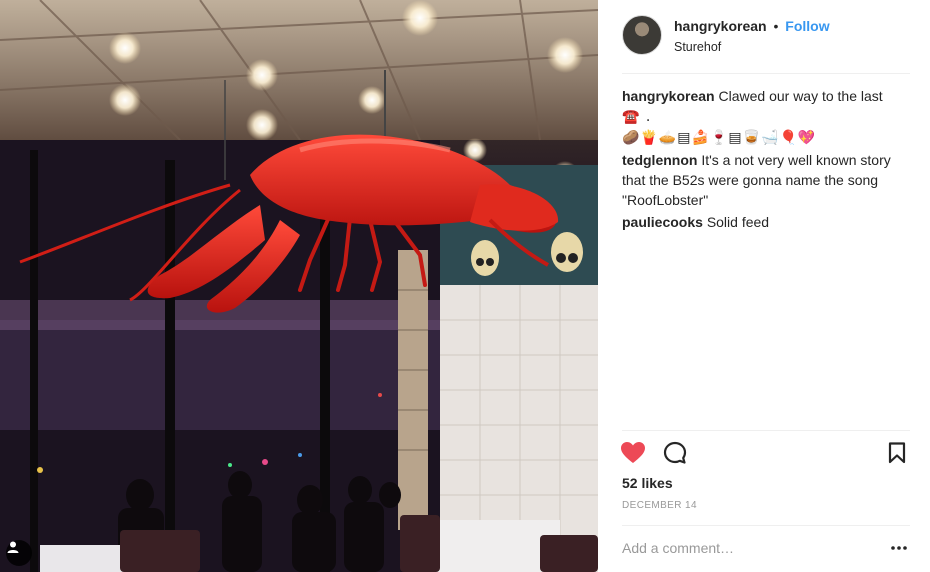 This screenshot has height=572, width=930. What do you see at coordinates (719, 138) in the screenshot?
I see `comment-emoji-line: 🥔🍟🥧▤🍰🍷▤🥃🛁🎈💖` at bounding box center [719, 138].